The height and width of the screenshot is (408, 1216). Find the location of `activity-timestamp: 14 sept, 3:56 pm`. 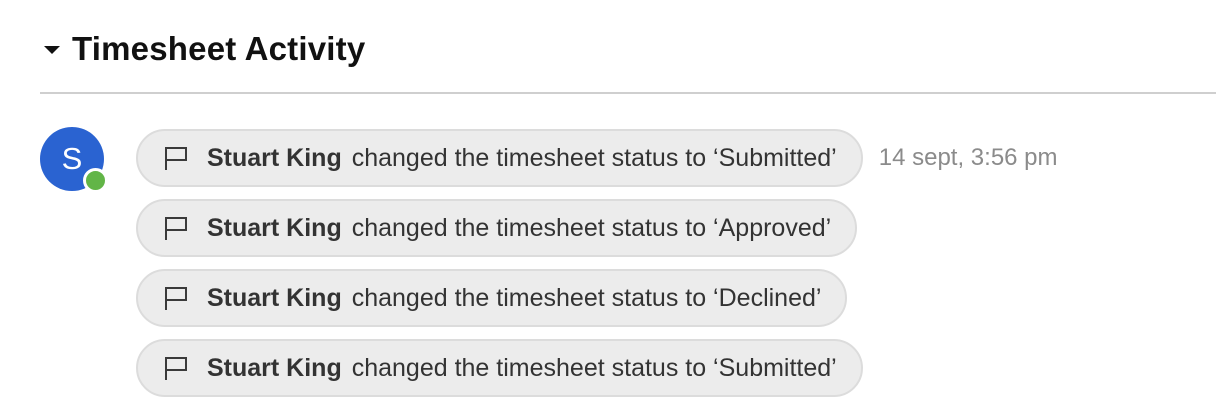

activity-timestamp: 14 sept, 3:56 pm is located at coordinates (968, 157).